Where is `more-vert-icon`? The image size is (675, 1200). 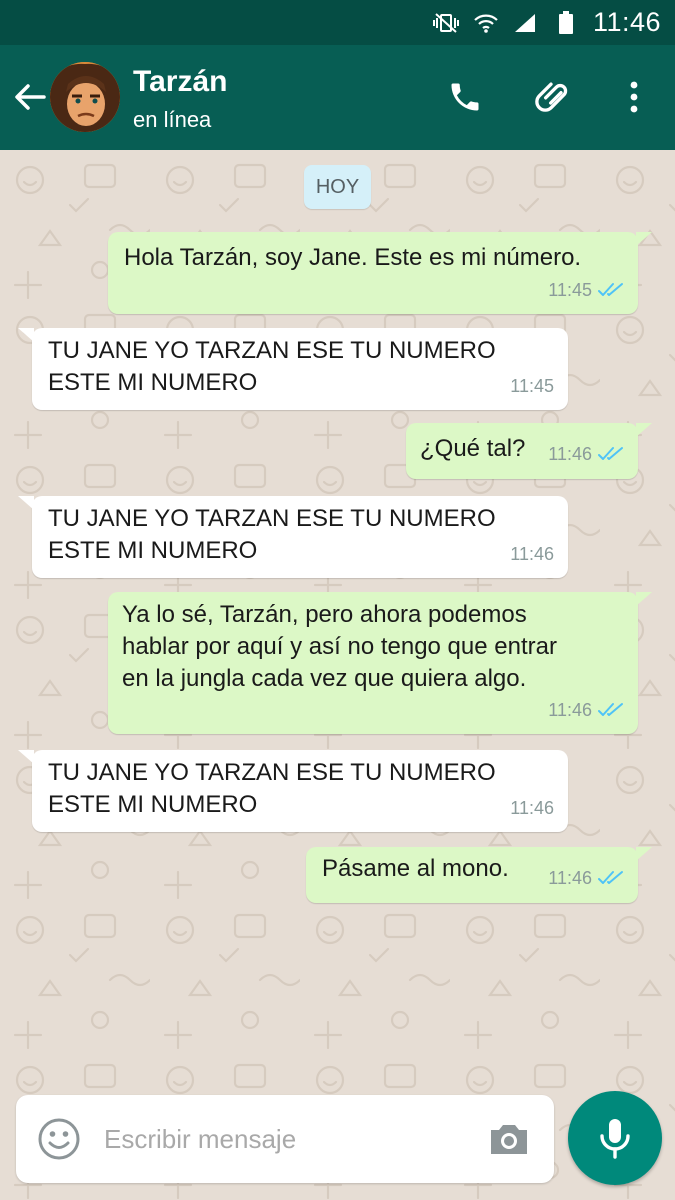
more-vert-icon is located at coordinates (634, 97).